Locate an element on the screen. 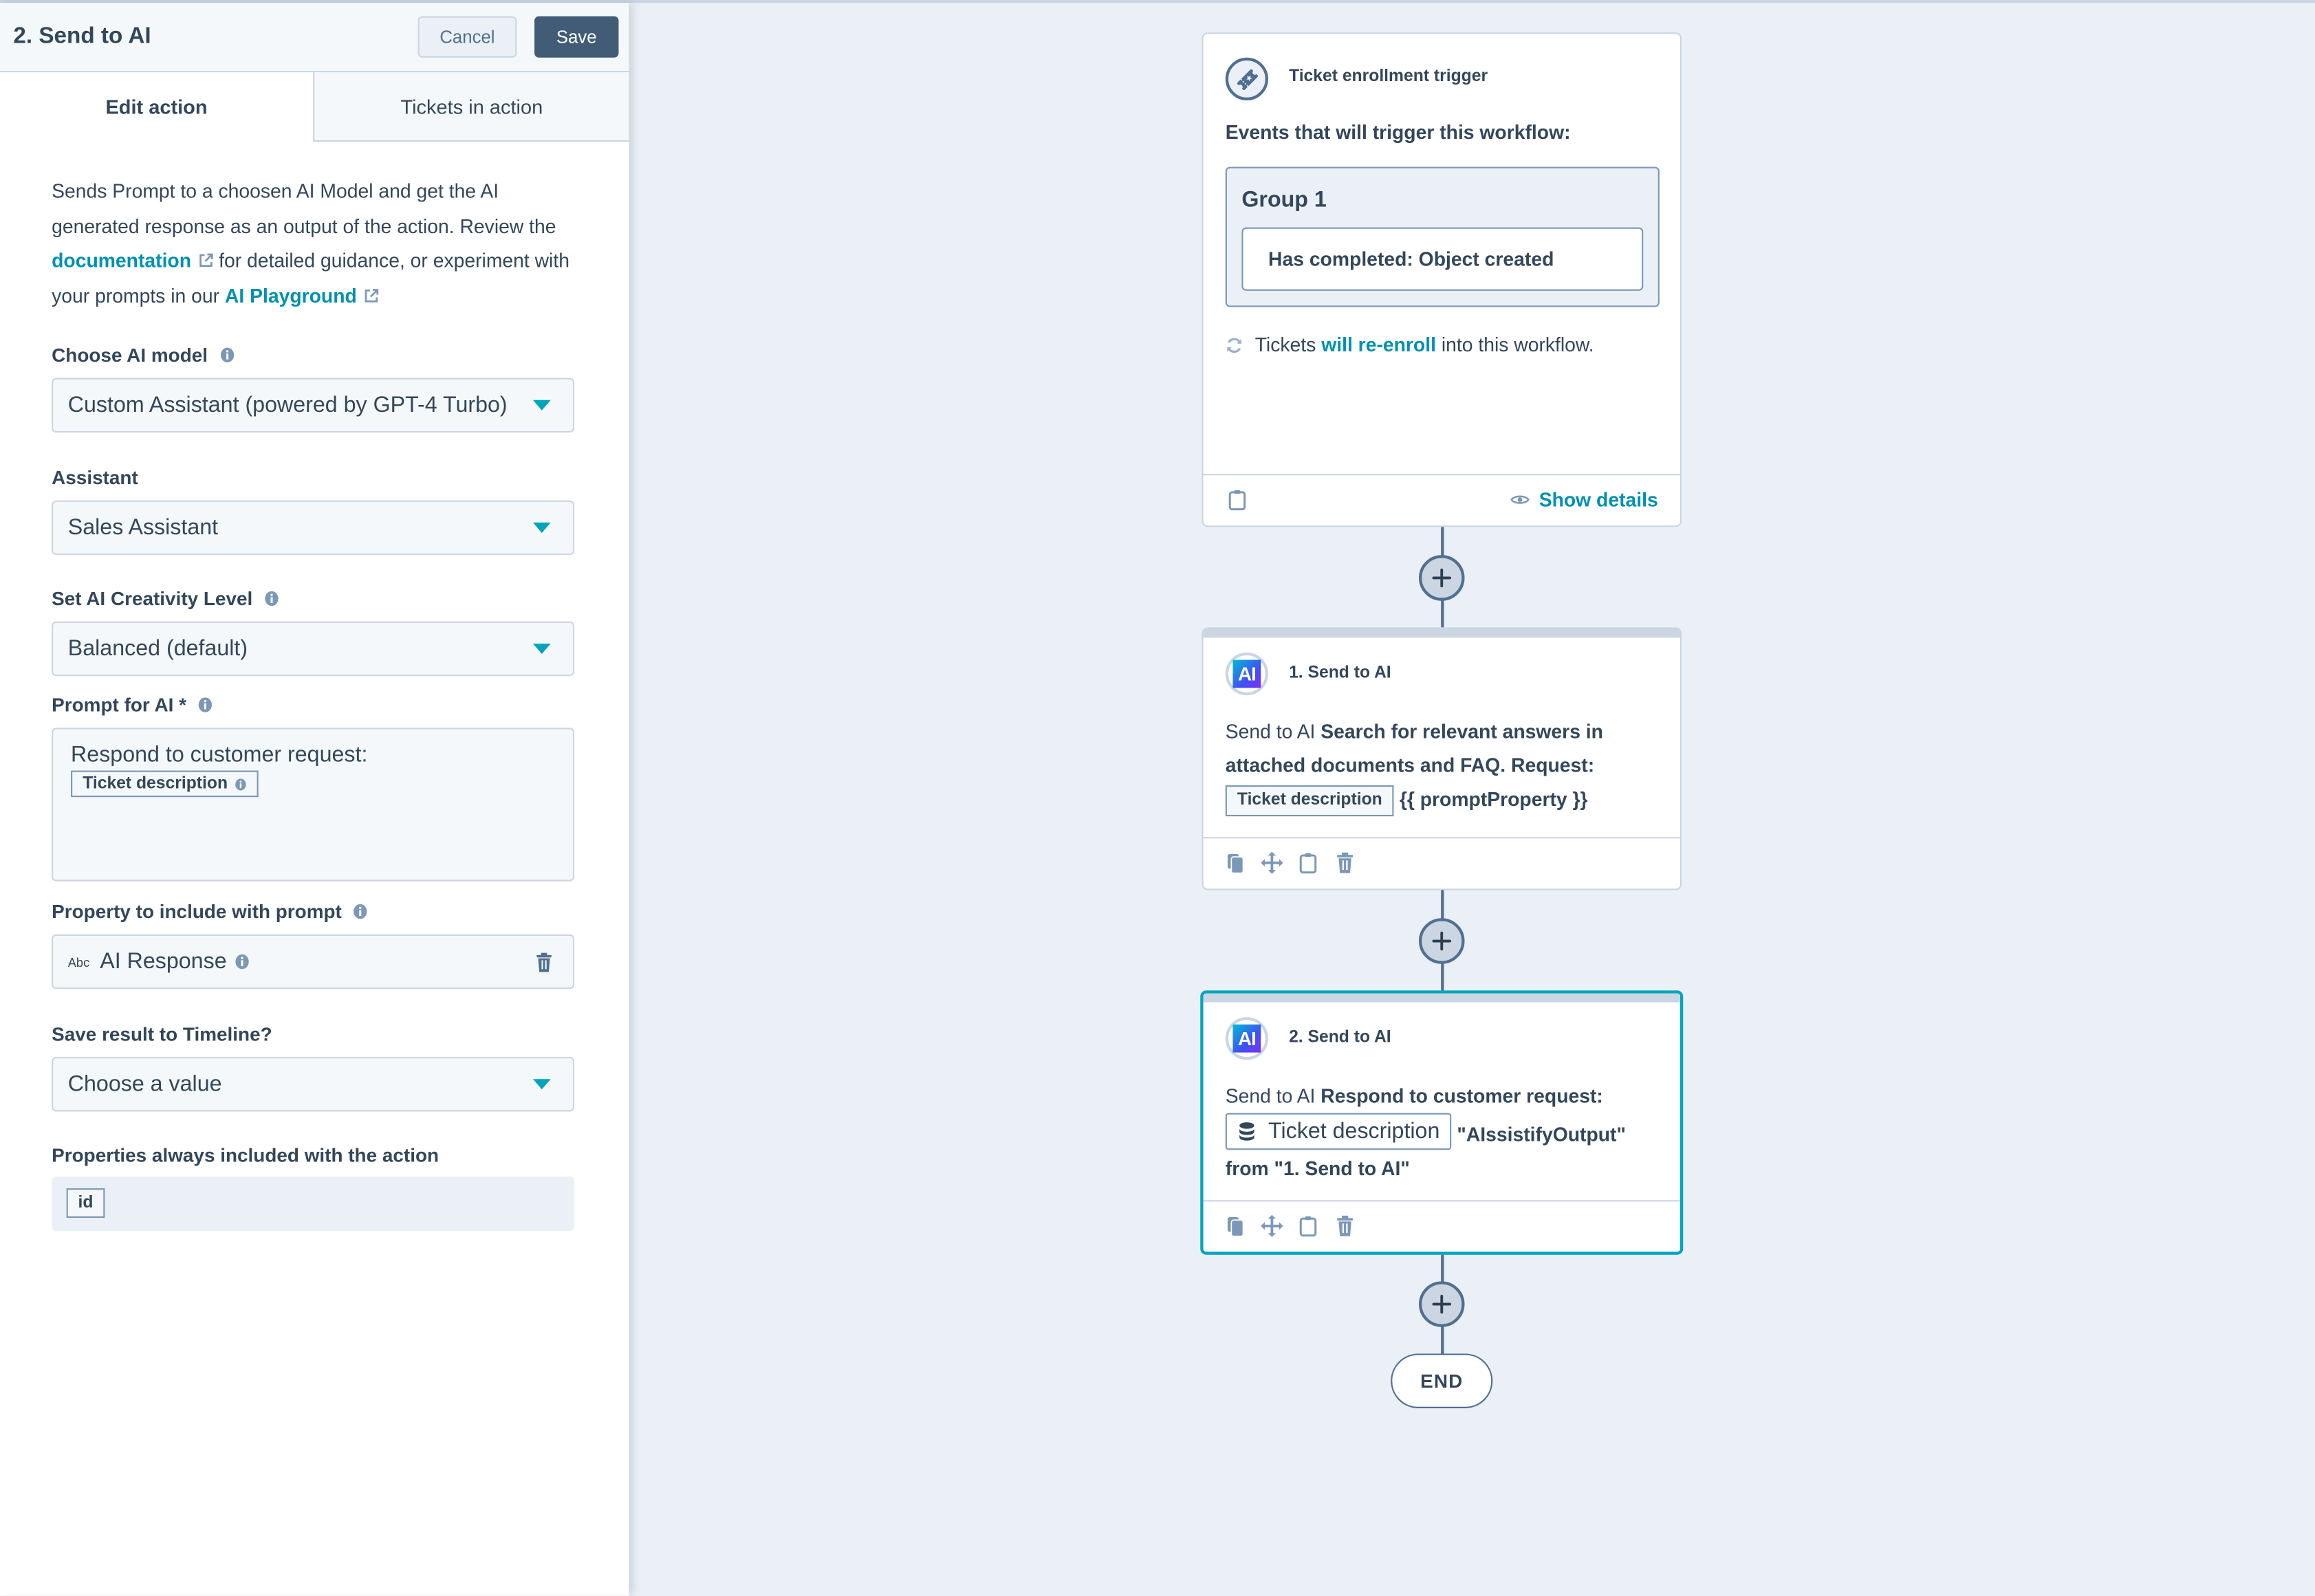 The height and width of the screenshot is (1596, 2315). tab-edit-action: Edit action is located at coordinates (157, 107).